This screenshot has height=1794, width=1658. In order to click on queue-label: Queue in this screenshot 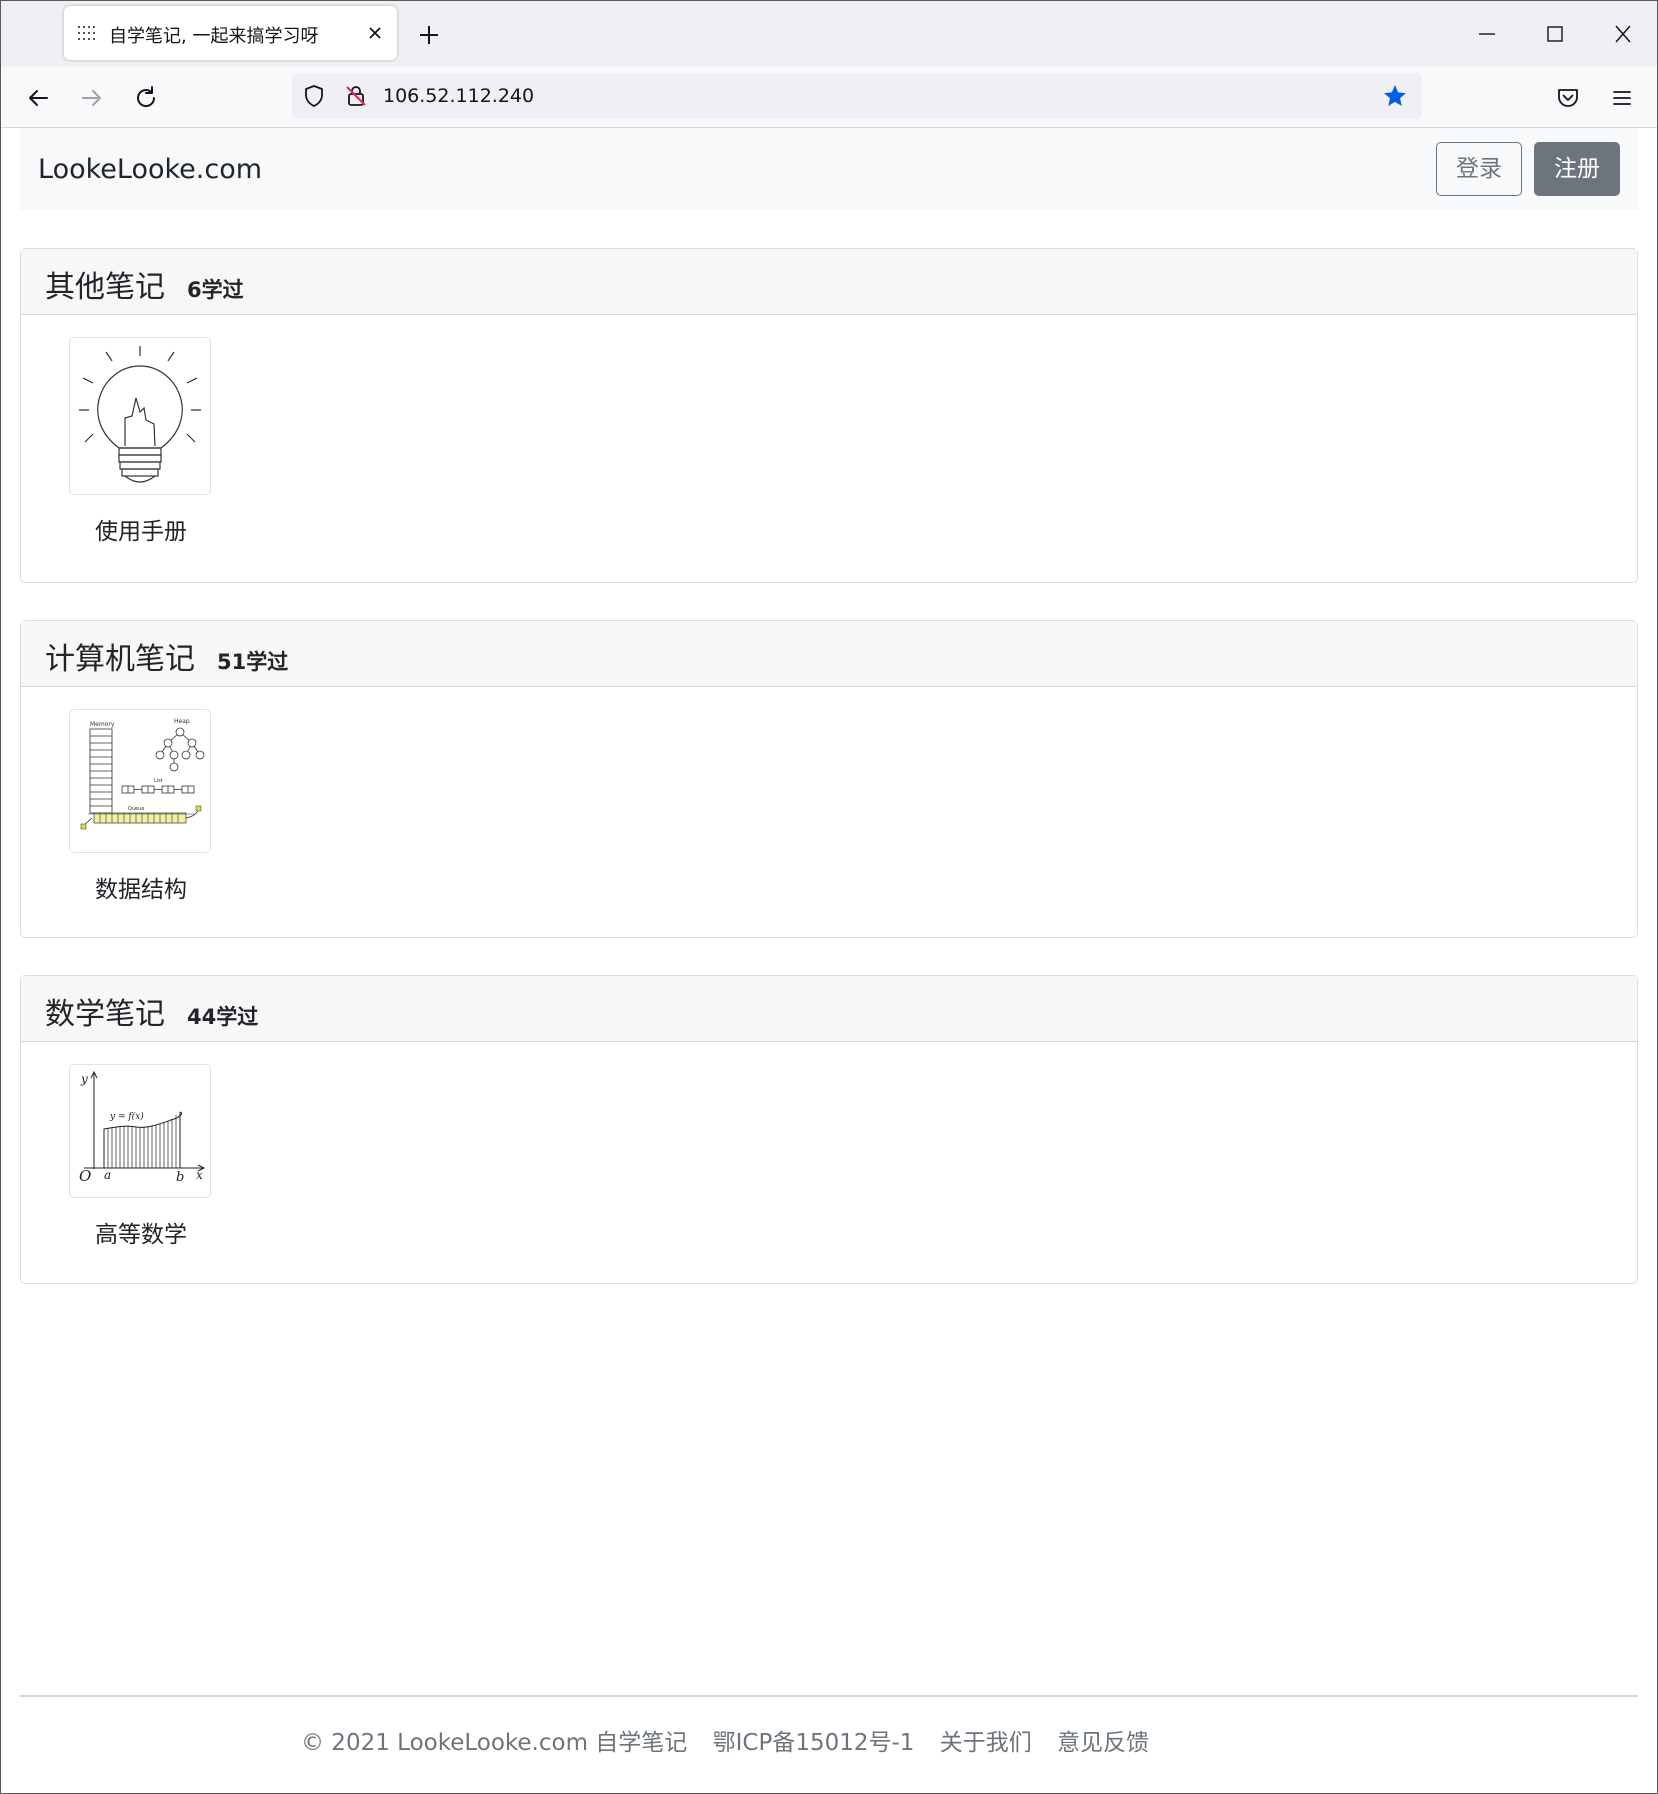, I will do `click(136, 809)`.